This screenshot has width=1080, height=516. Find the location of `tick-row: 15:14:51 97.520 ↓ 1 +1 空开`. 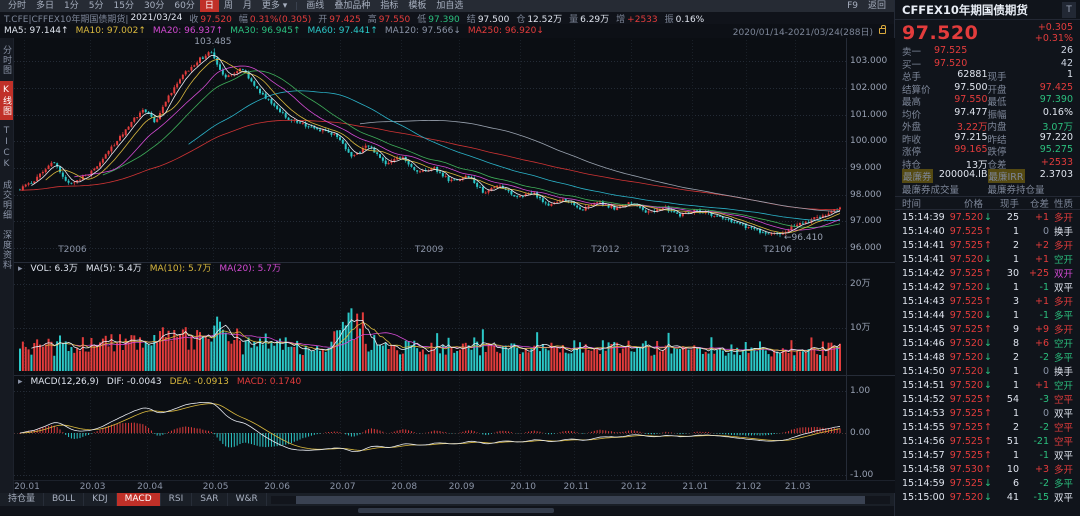

tick-row: 15:14:51 97.520 ↓ 1 +1 空开 is located at coordinates (987, 385).